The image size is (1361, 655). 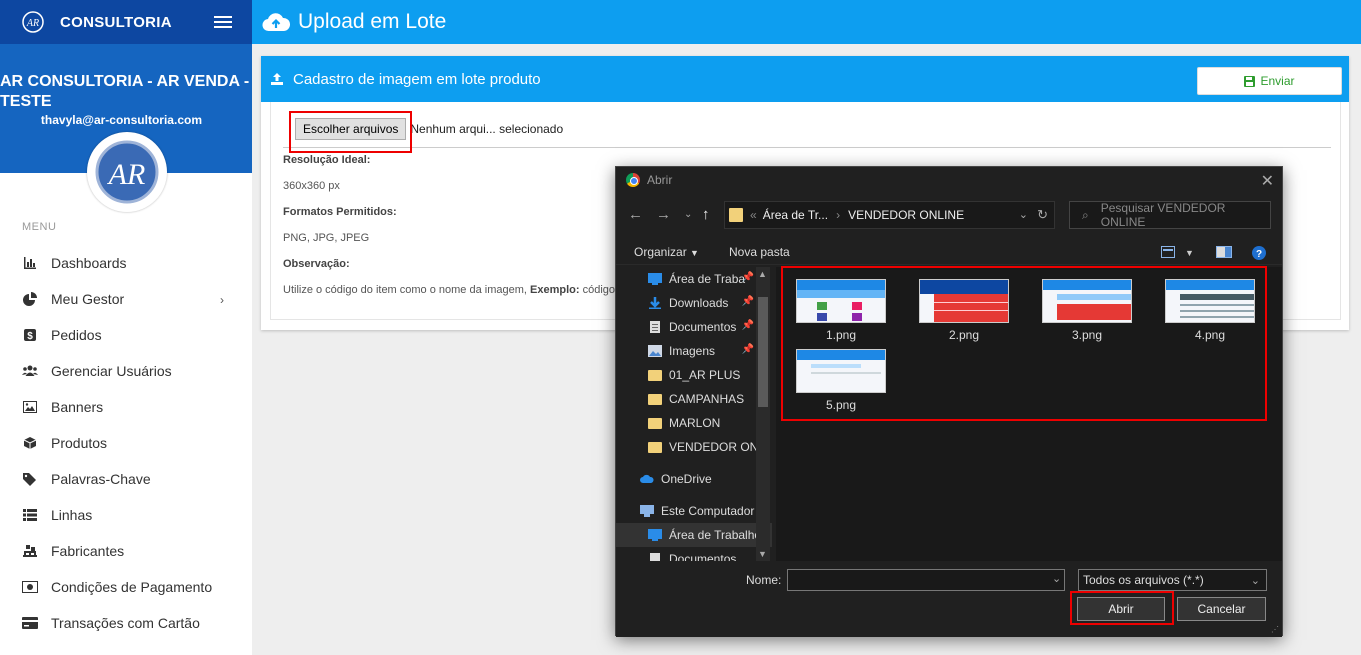 I want to click on cancel-button: Cancelar, so click(x=1221, y=609).